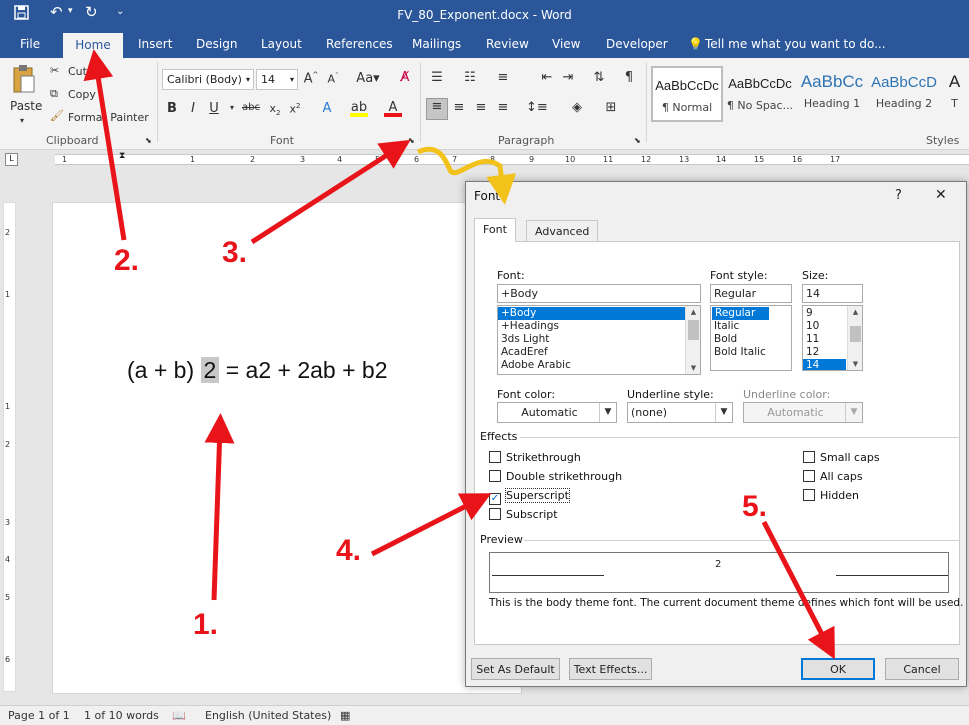  I want to click on justify-icon: ≡, so click(503, 107).